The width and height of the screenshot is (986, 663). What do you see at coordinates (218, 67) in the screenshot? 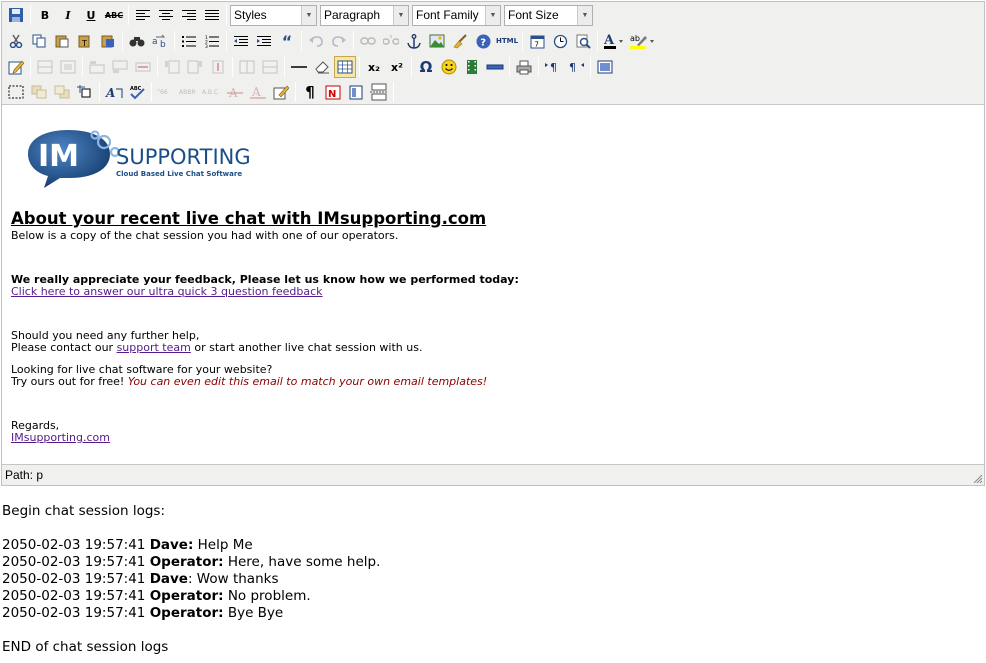
I see `delete-col-button` at bounding box center [218, 67].